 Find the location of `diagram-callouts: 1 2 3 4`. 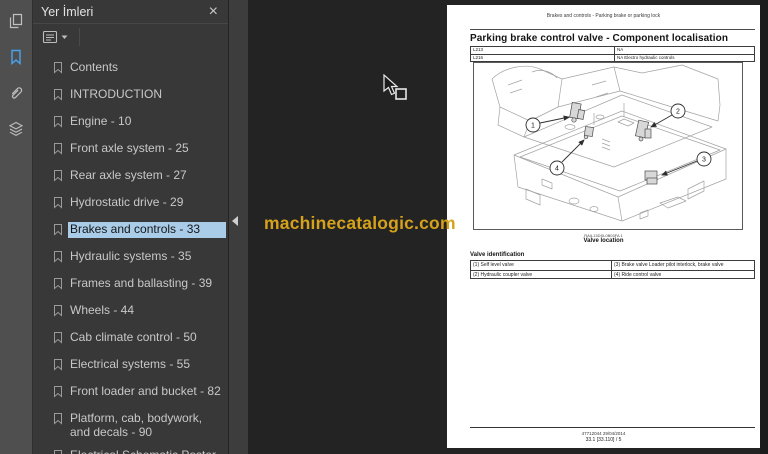

diagram-callouts: 1 2 3 4 is located at coordinates (618, 139).